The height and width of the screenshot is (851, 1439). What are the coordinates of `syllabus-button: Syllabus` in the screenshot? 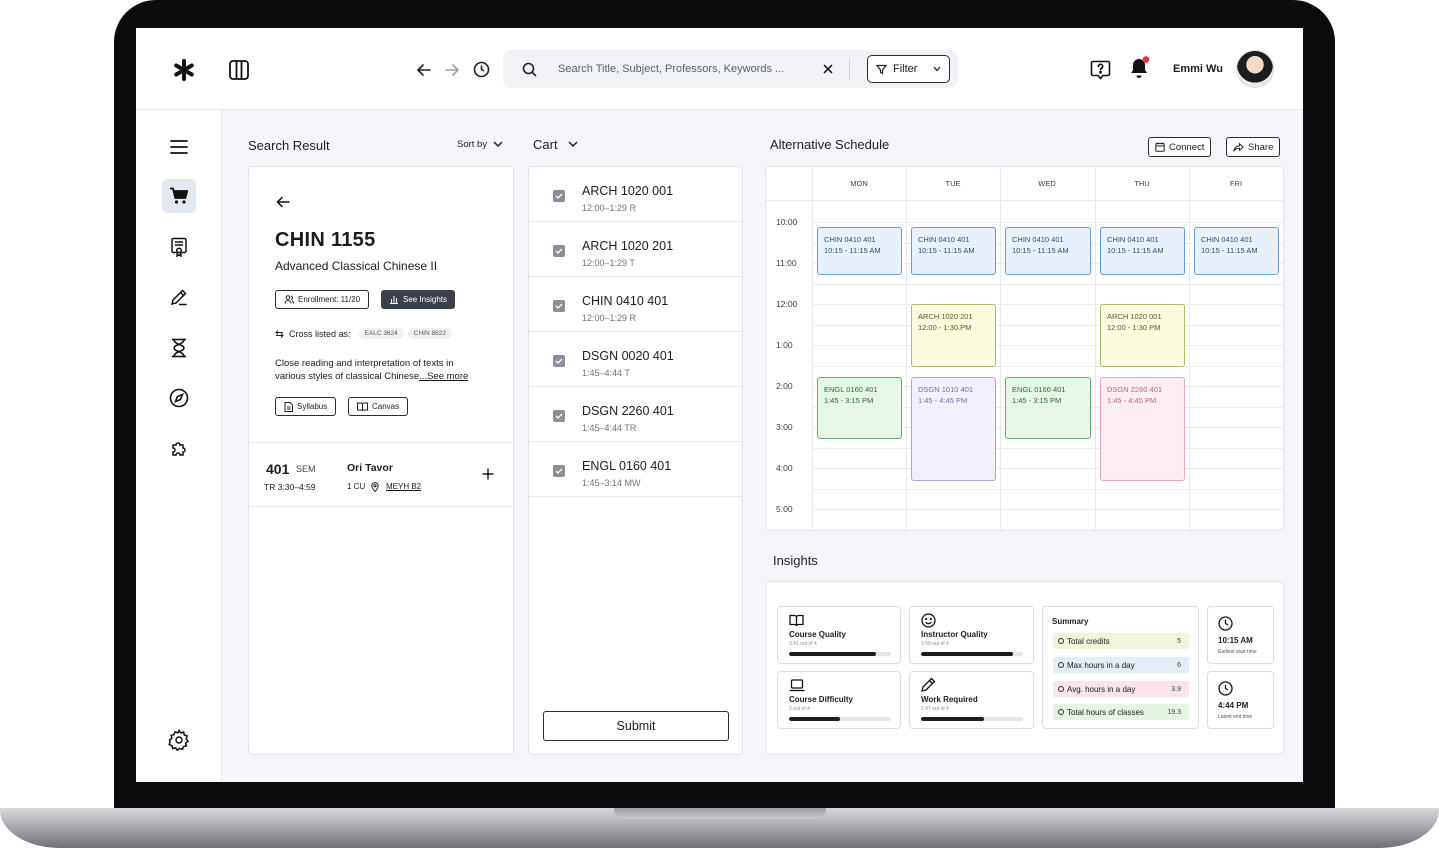 It's located at (306, 406).